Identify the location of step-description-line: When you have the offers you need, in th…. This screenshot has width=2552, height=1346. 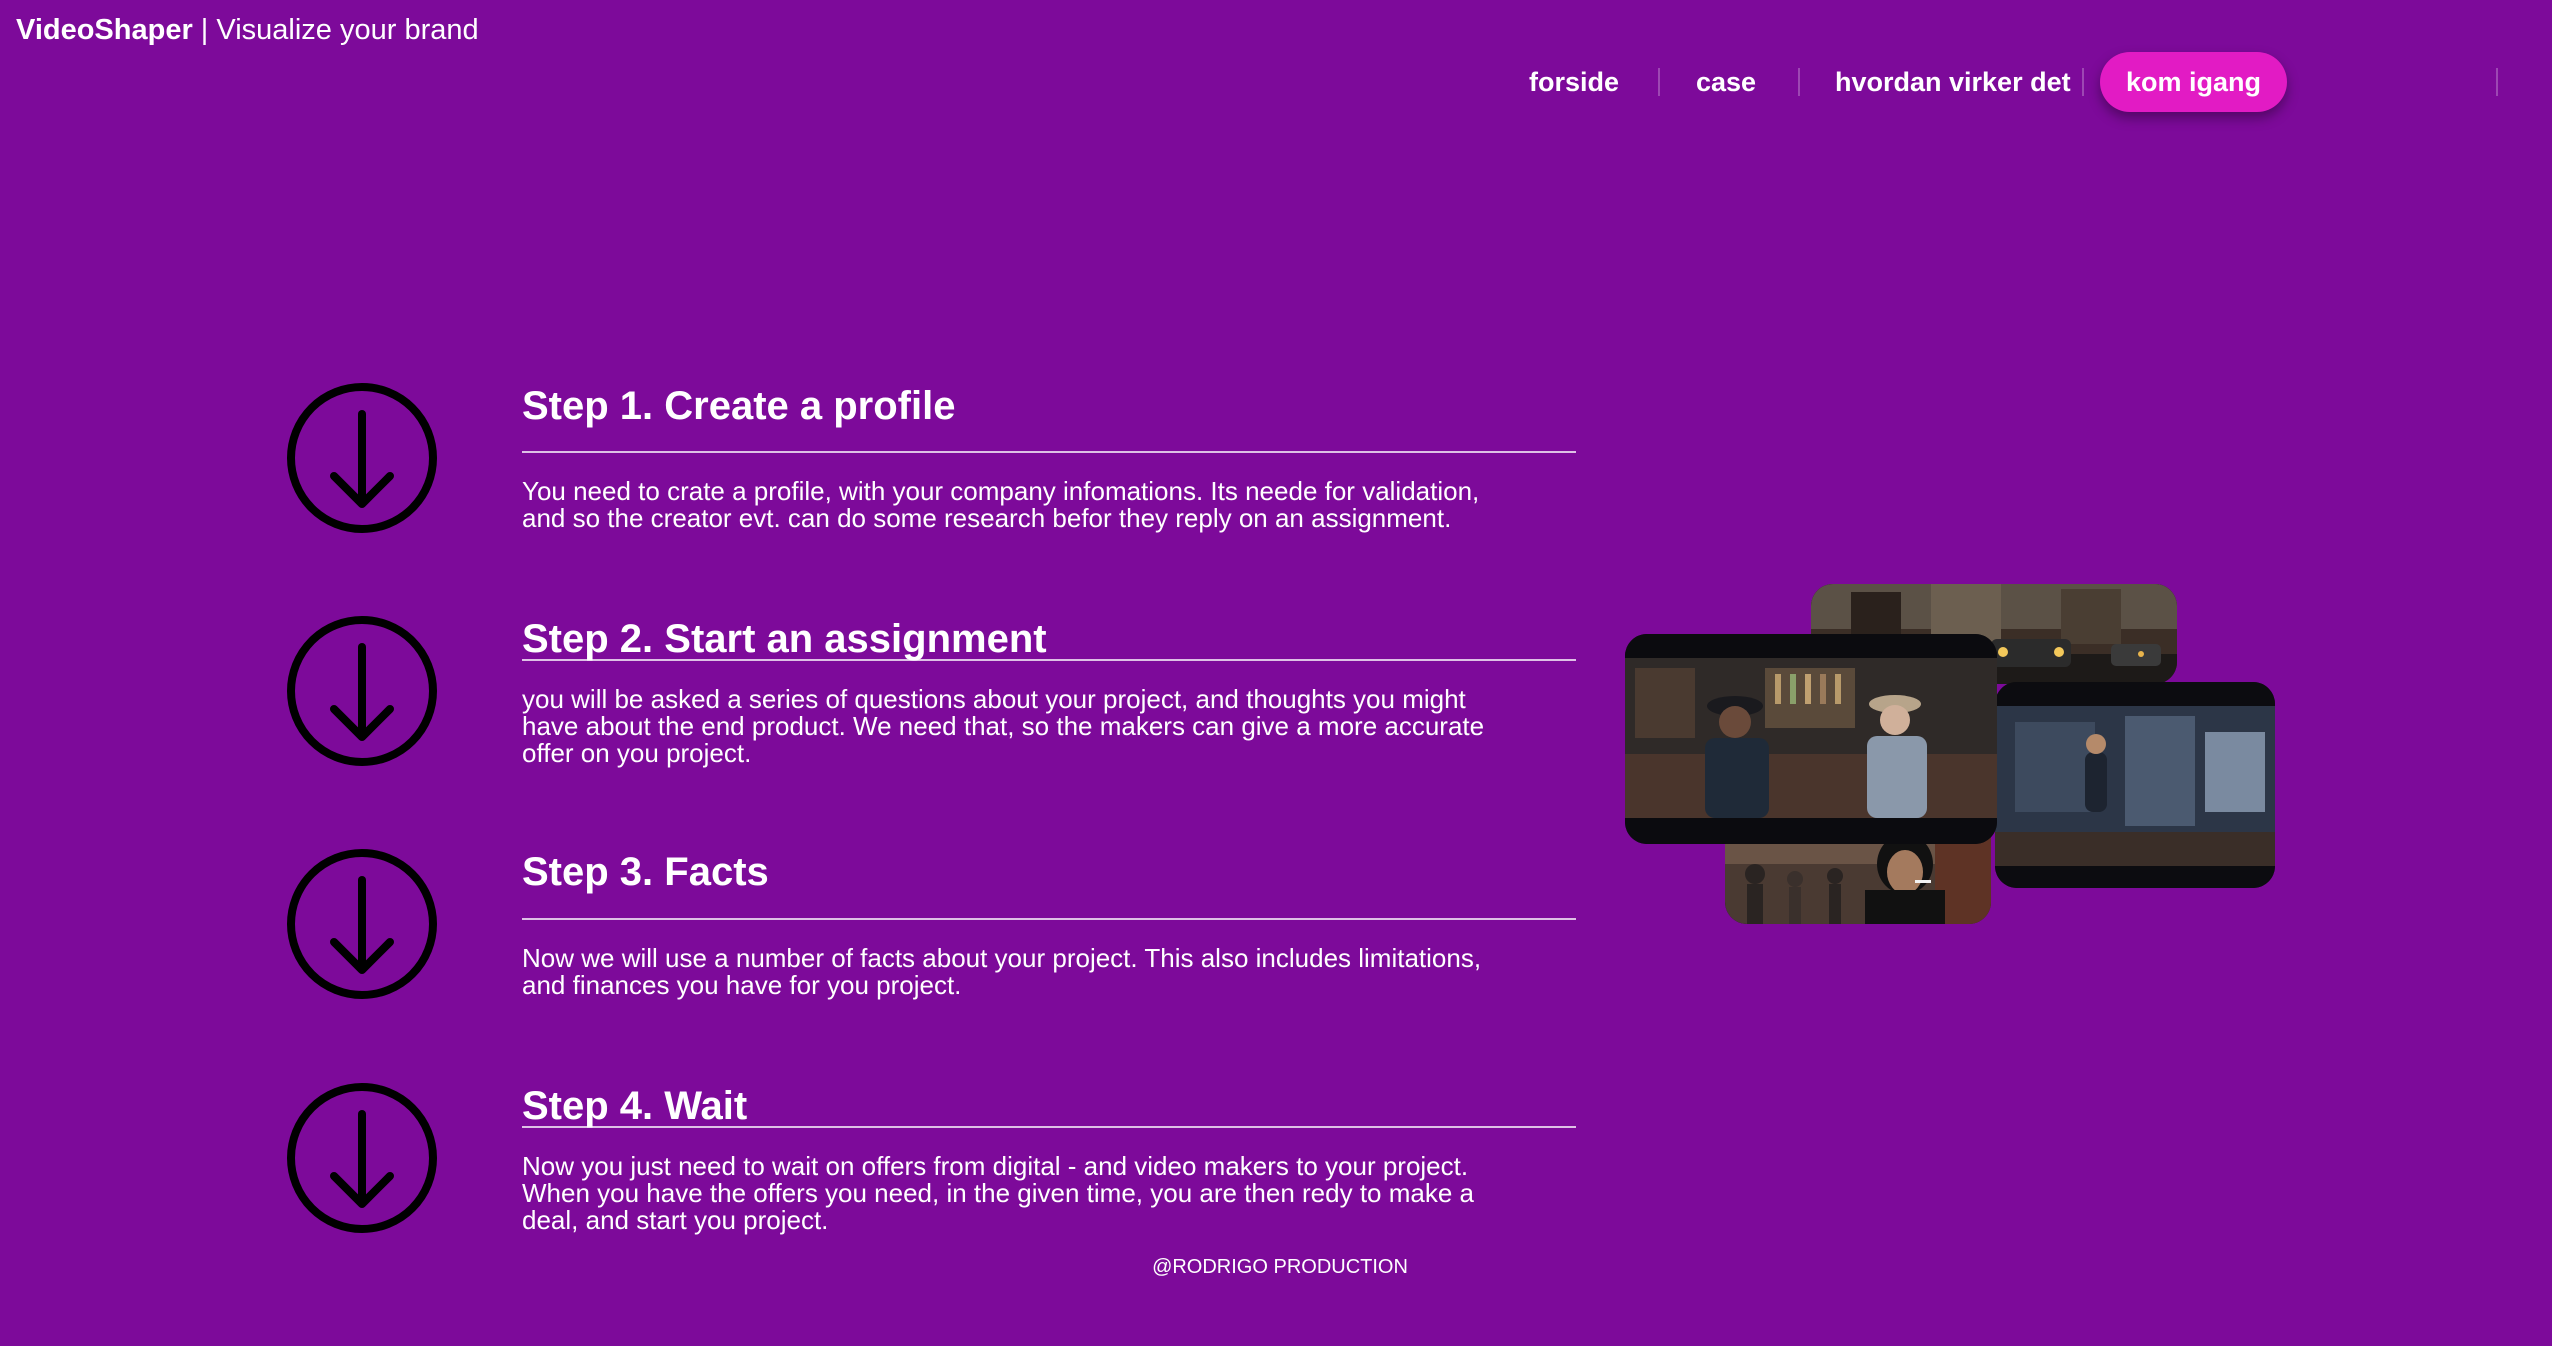
(998, 1193).